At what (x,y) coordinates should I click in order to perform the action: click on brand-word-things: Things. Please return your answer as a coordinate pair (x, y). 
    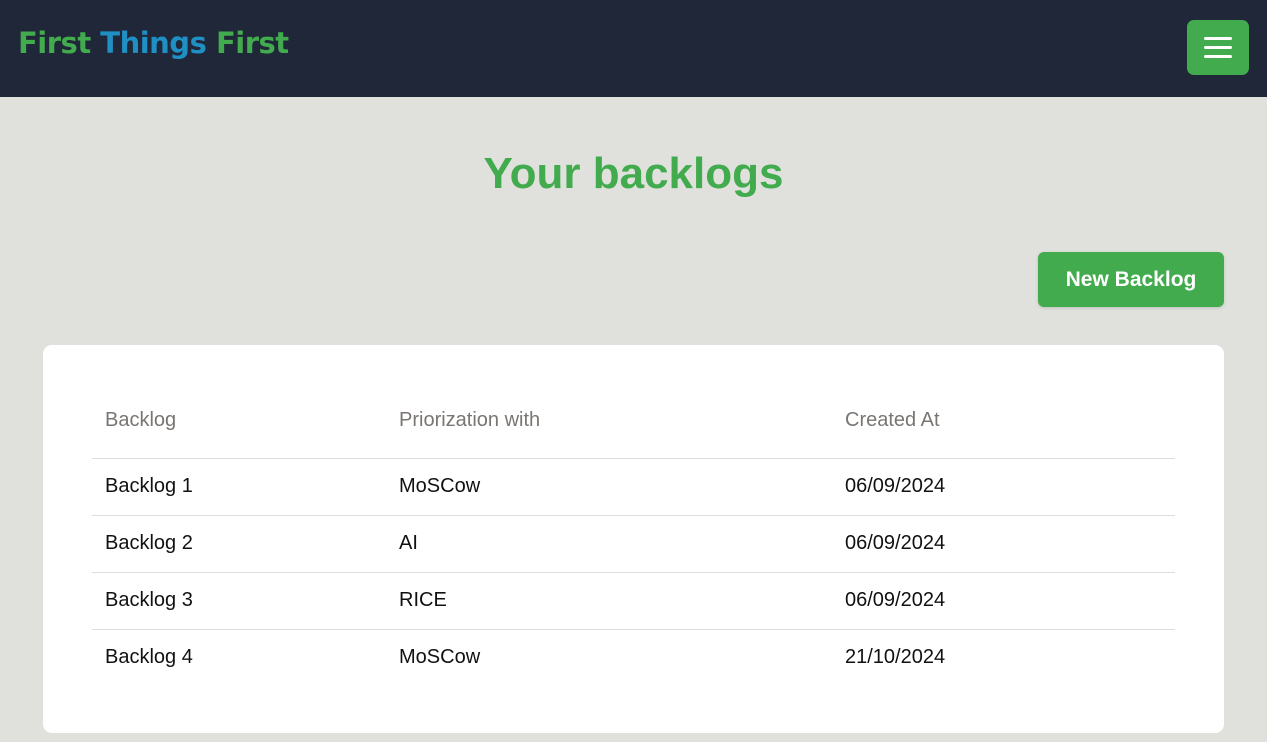
    Looking at the image, I should click on (153, 43).